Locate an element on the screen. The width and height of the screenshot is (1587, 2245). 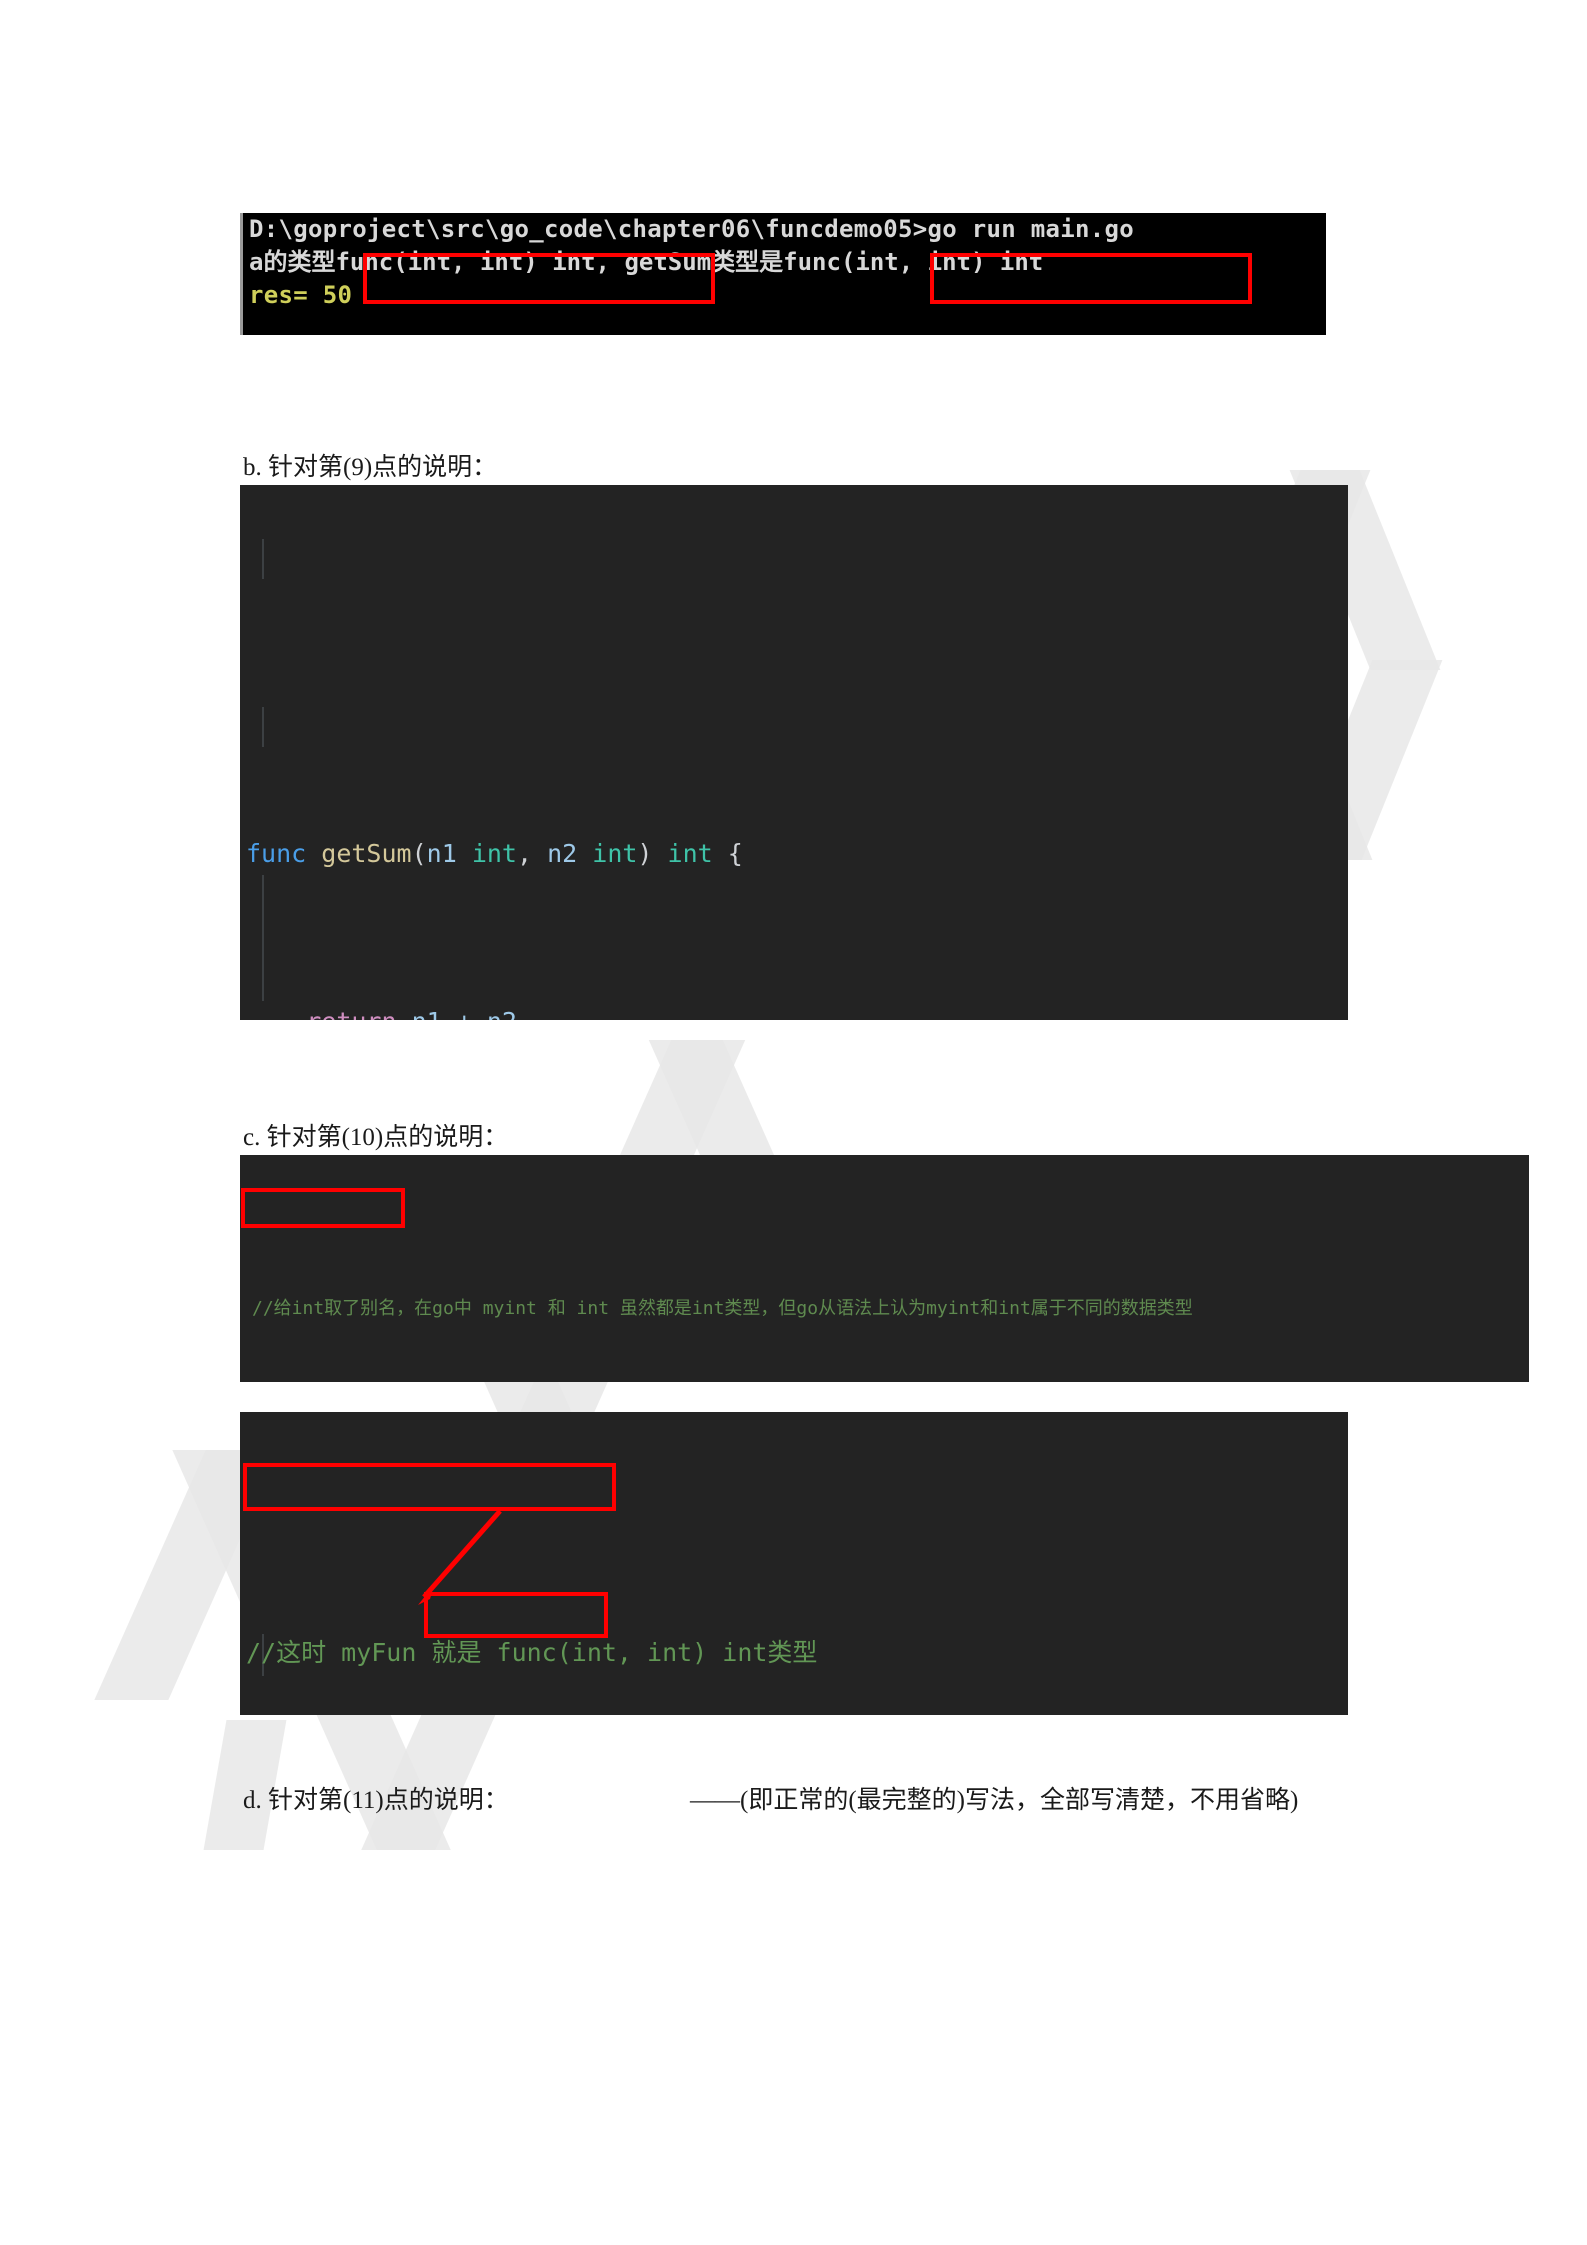
token-paren: ) is located at coordinates (652, 853).